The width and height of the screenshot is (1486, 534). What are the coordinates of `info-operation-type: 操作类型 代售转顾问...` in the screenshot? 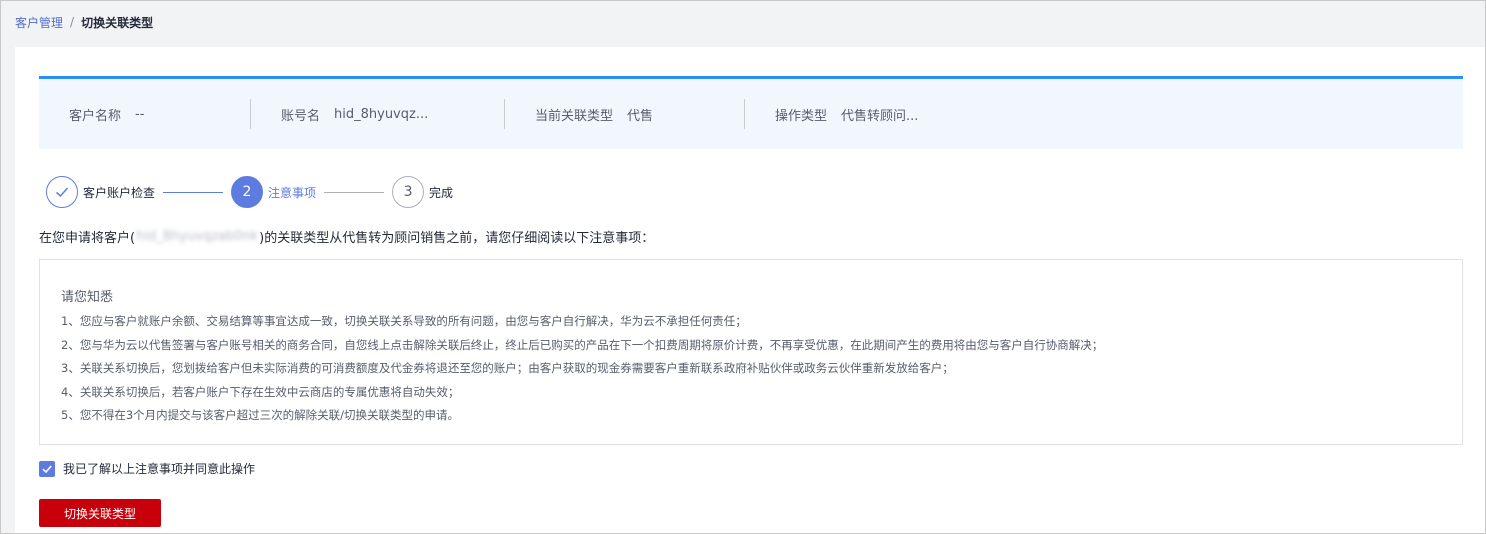 It's located at (846, 114).